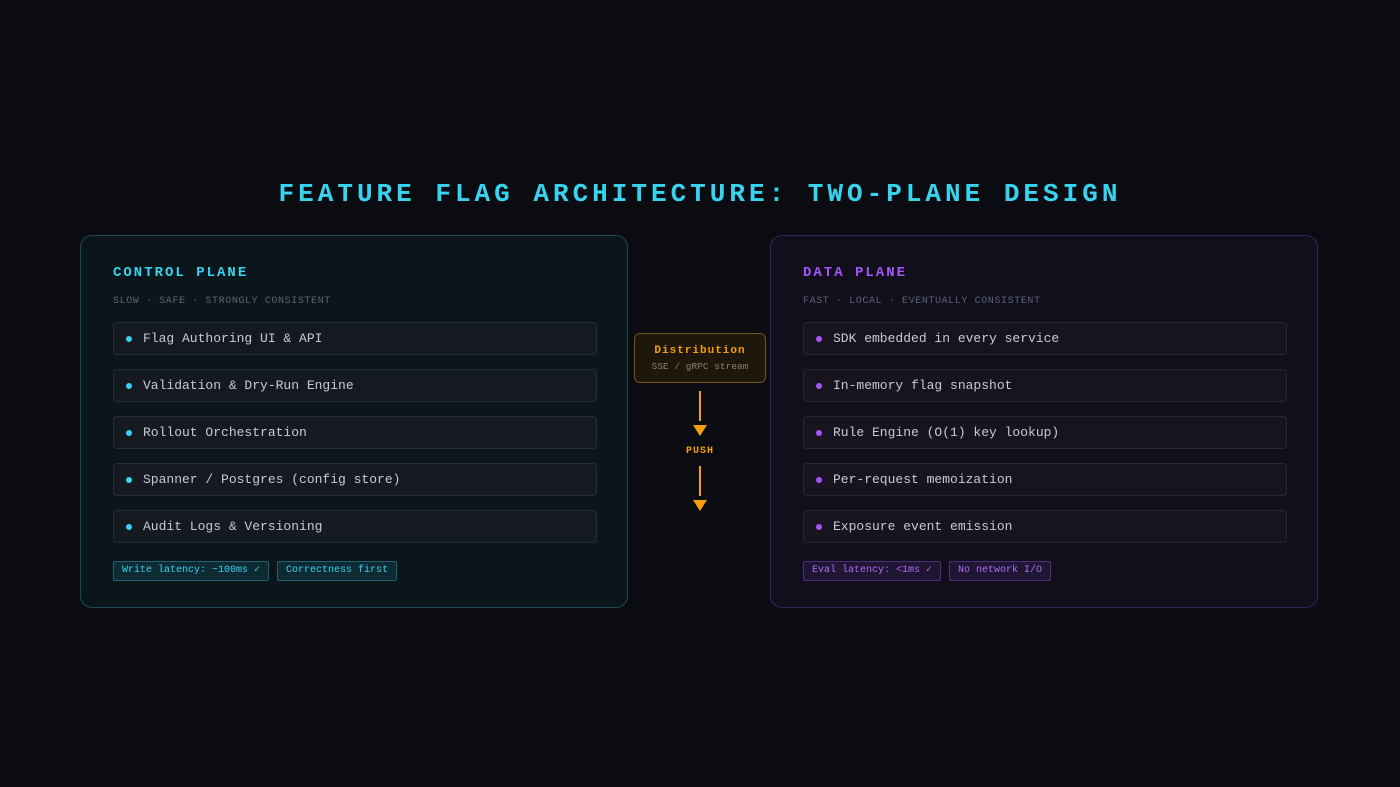  Describe the element at coordinates (222, 301) in the screenshot. I see `control-plane-subtitle: SLOW · SAFE · STRONGLY CONSISTENT` at that location.